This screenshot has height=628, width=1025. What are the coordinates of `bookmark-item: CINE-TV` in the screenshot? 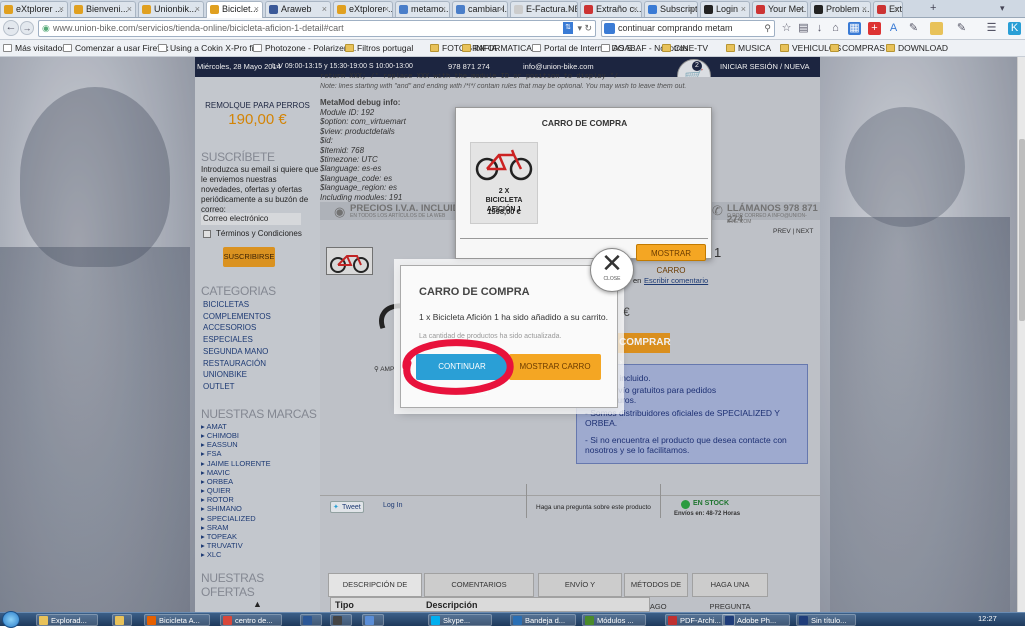 It's located at (685, 48).